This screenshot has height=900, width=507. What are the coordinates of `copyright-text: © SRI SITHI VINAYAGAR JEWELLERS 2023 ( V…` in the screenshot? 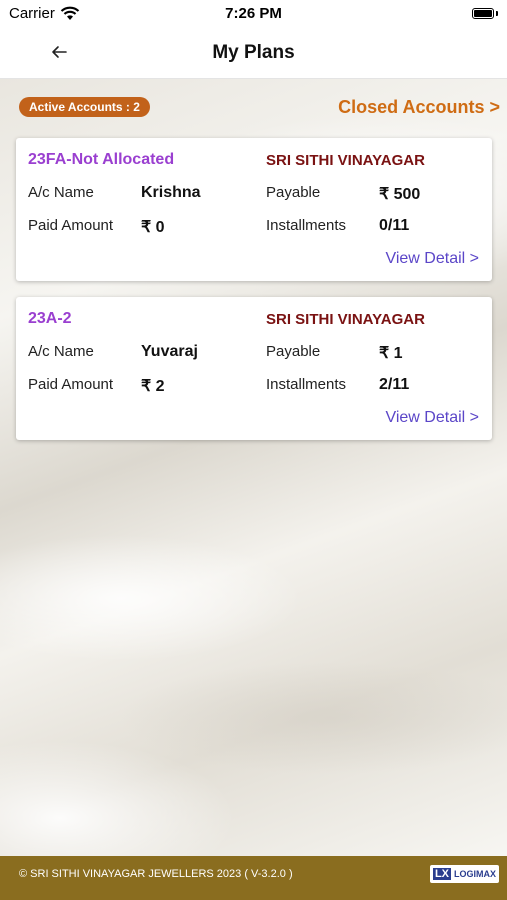 It's located at (156, 874).